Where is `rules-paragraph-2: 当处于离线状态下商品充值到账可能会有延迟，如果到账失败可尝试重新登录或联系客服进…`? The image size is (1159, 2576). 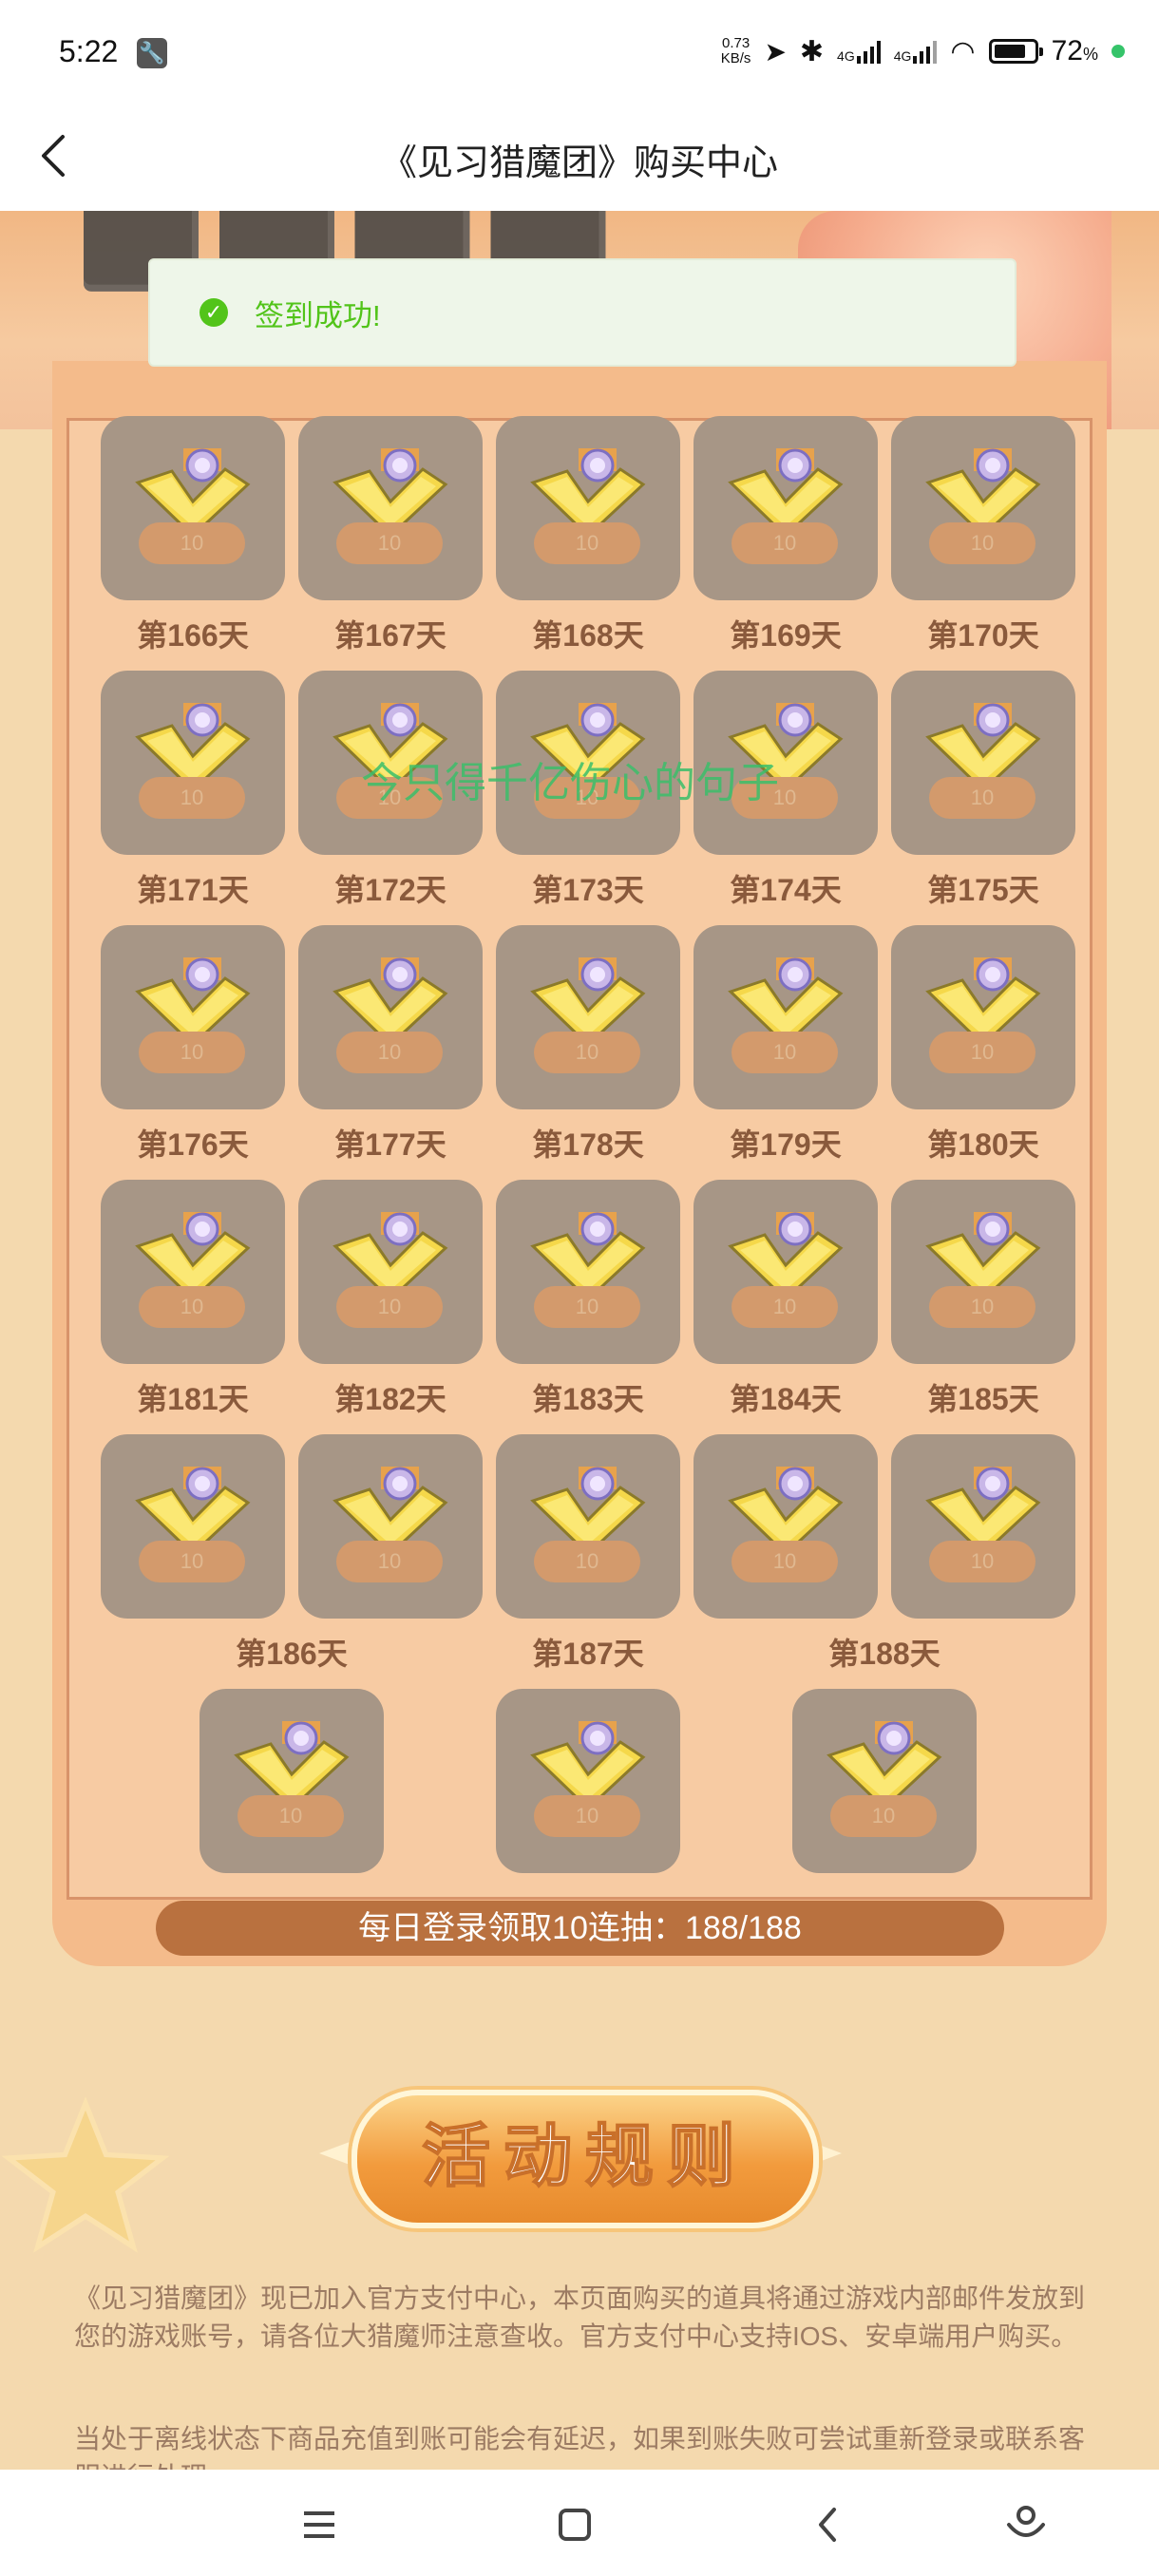 rules-paragraph-2: 当处于离线状态下商品充值到账可能会有延迟，如果到账失败可尝试重新登录或联系客服进… is located at coordinates (580, 2447).